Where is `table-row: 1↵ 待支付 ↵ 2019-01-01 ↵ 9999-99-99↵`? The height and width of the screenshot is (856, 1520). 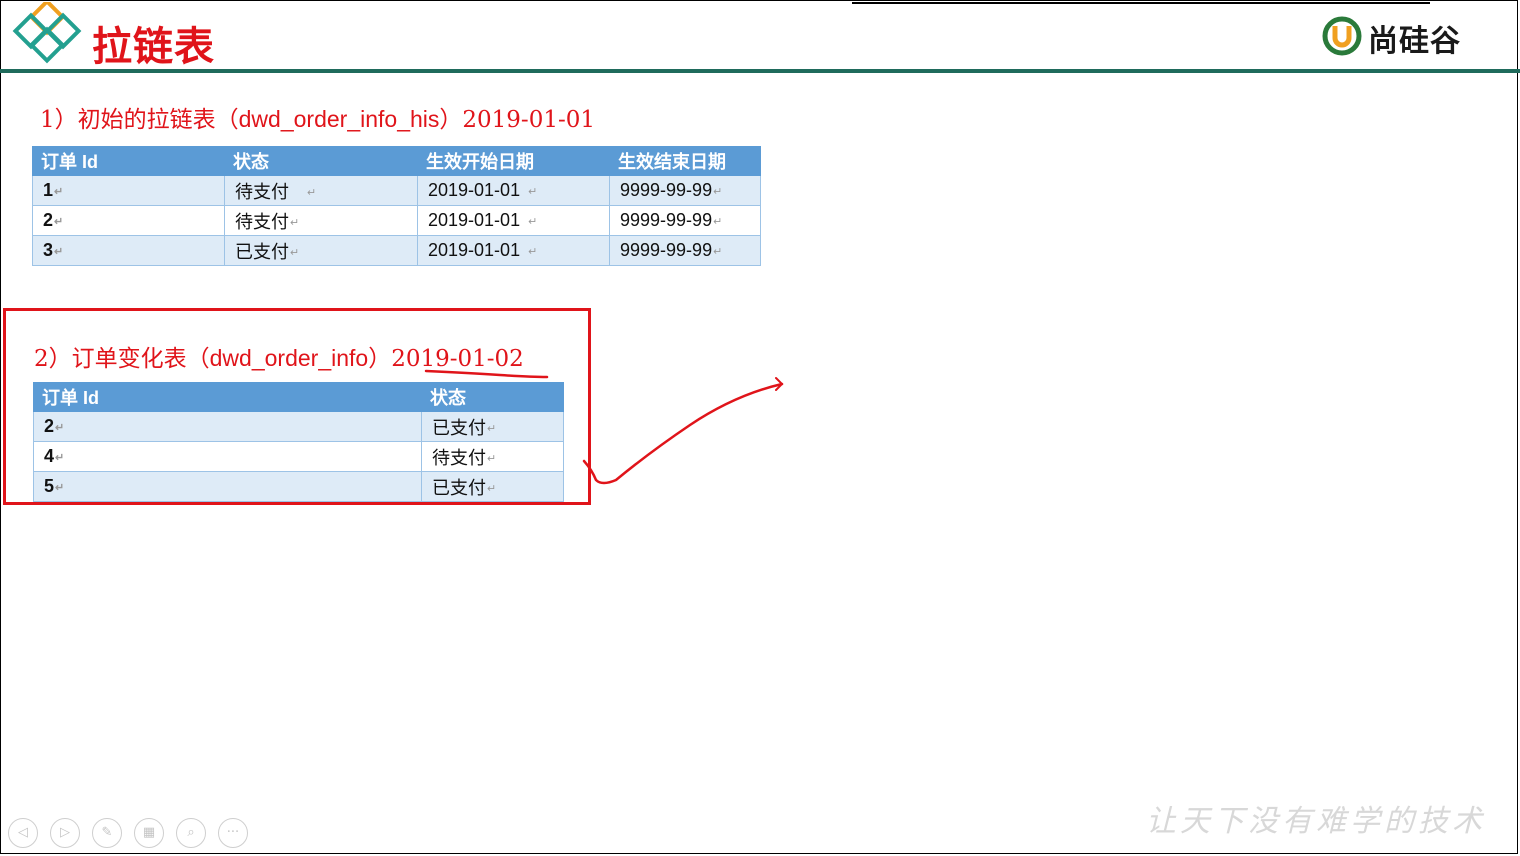 table-row: 1↵ 待支付 ↵ 2019-01-01 ↵ 9999-99-99↵ is located at coordinates (396, 190).